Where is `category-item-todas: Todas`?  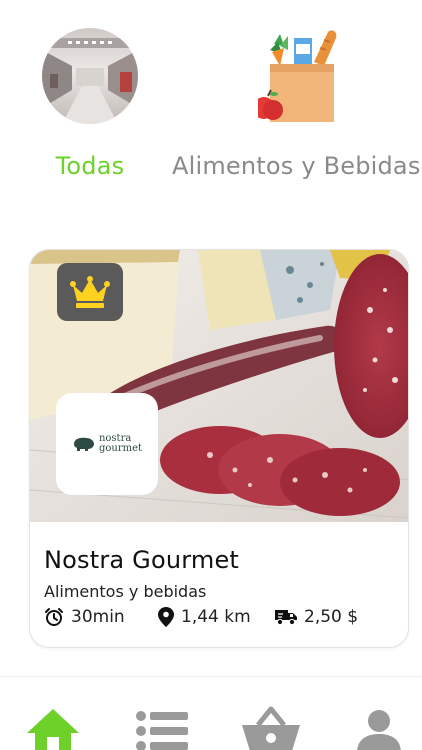
category-item-todas: Todas is located at coordinates (90, 90).